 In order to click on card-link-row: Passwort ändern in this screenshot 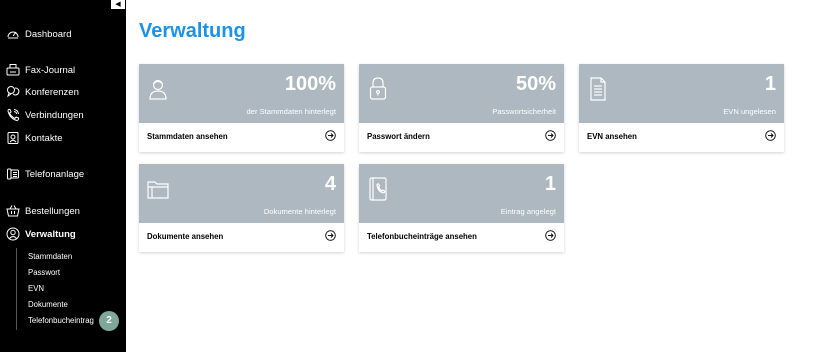, I will do `click(461, 137)`.